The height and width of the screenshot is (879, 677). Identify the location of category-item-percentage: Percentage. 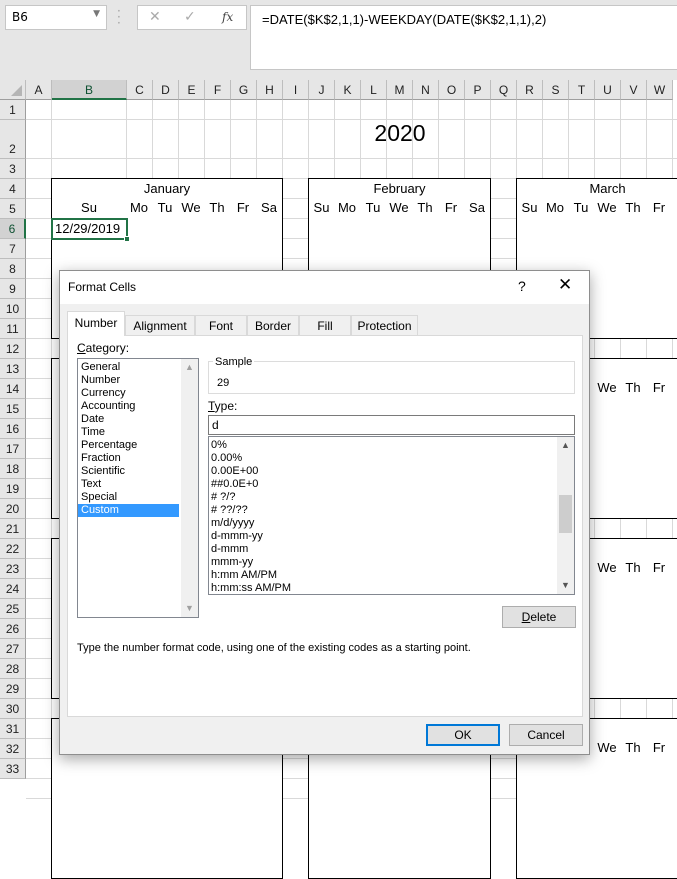
(128, 445).